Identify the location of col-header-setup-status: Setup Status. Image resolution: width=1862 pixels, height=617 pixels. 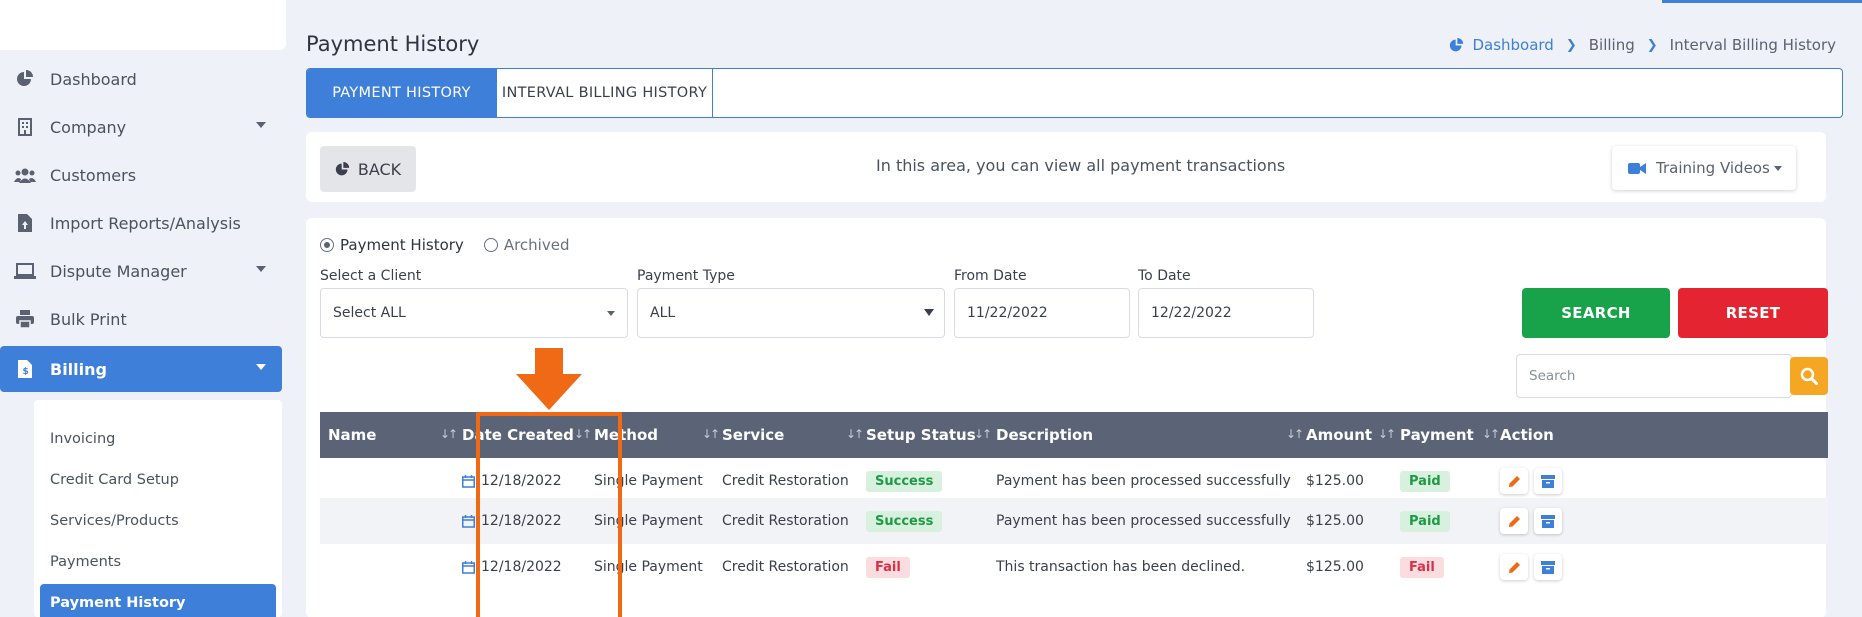
(921, 435).